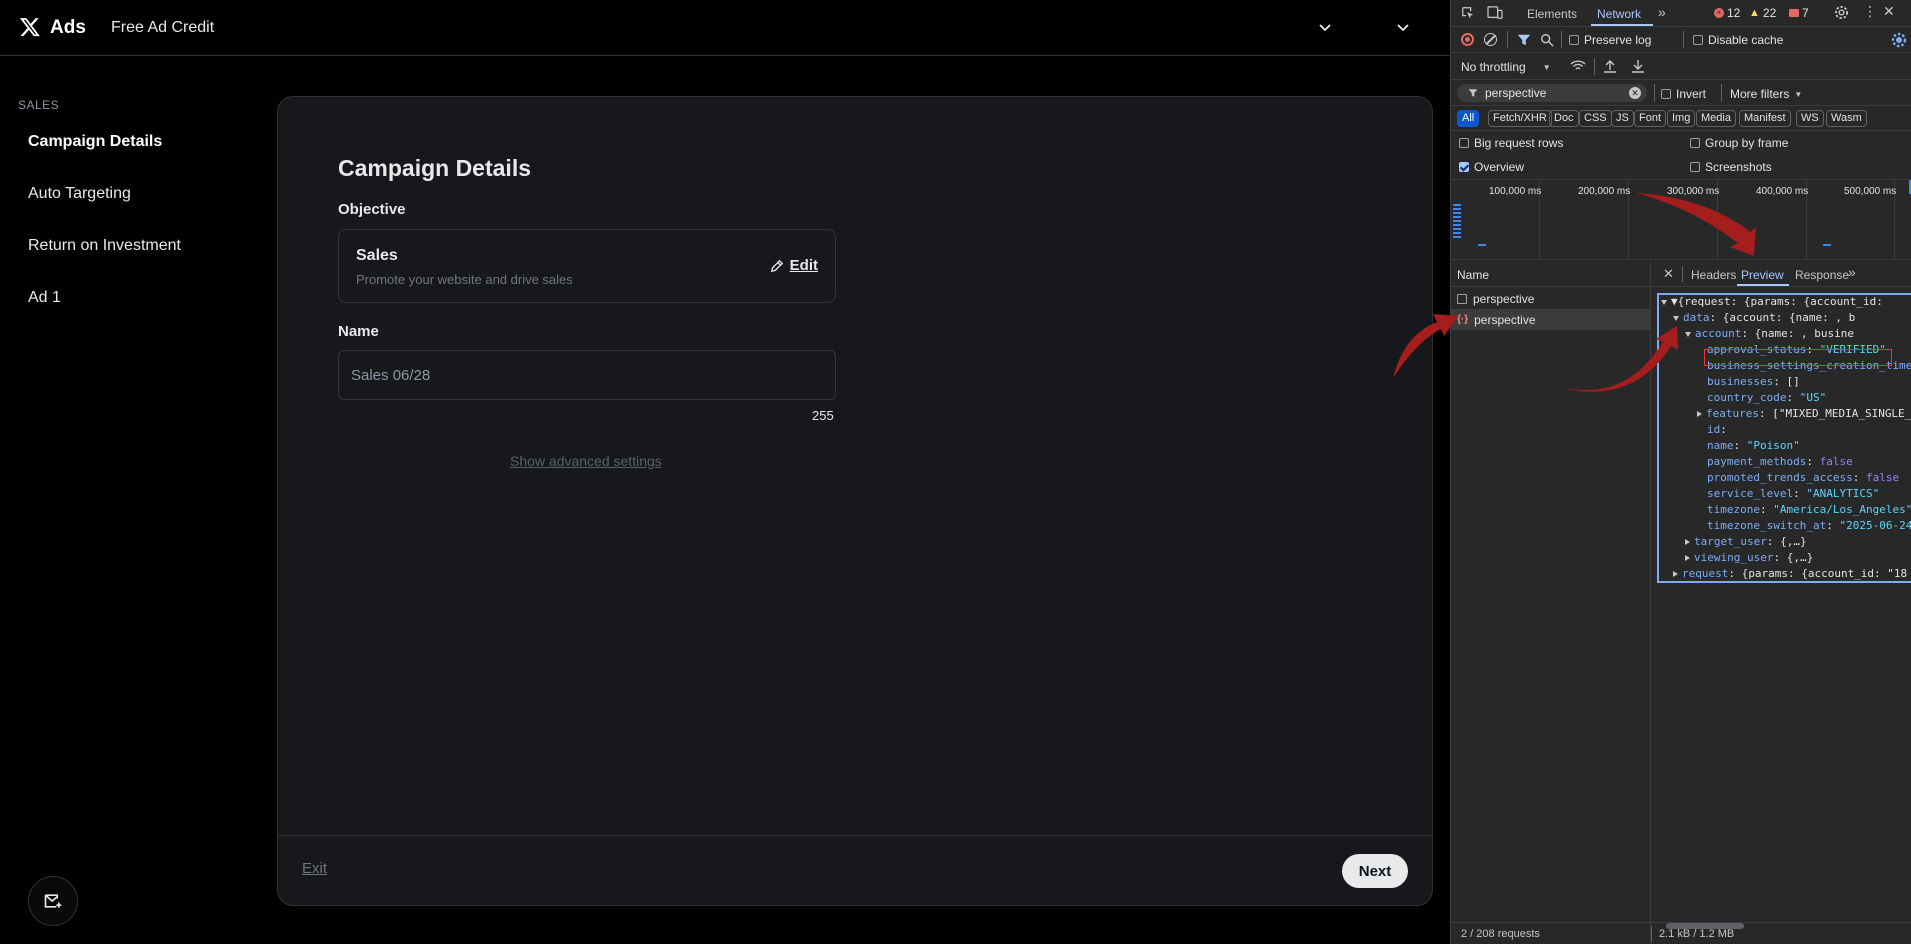  I want to click on filter-input: perspective ✕, so click(1552, 93).